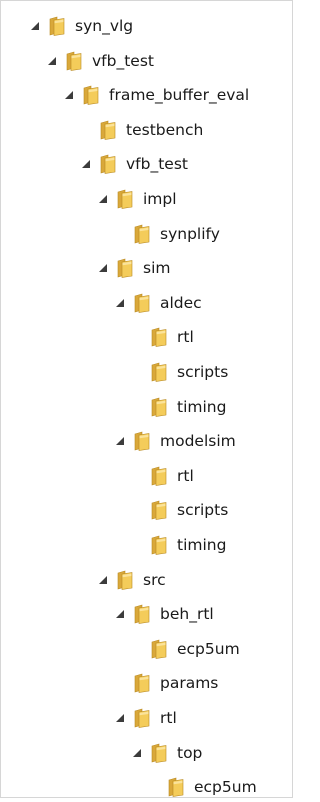 The width and height of the screenshot is (320, 802). What do you see at coordinates (189, 683) in the screenshot?
I see `tree-item-label: params` at bounding box center [189, 683].